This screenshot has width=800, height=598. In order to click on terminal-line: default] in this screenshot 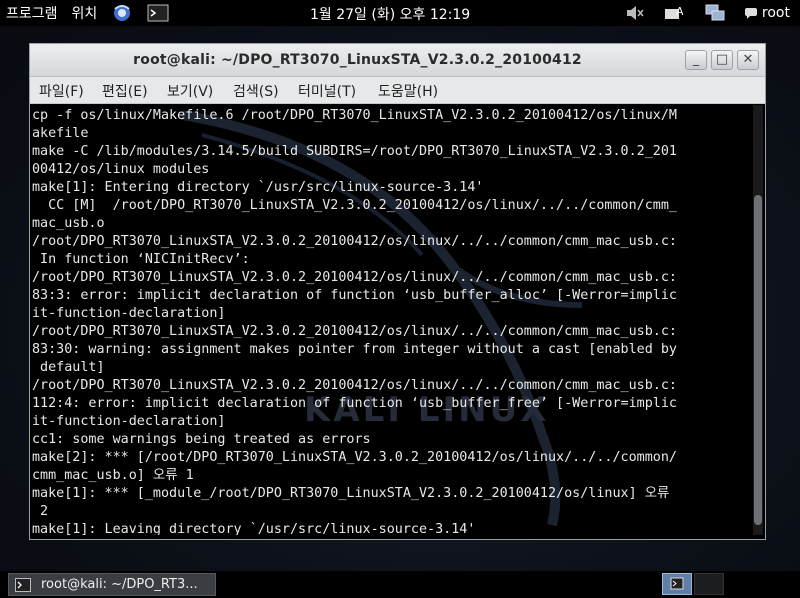, I will do `click(68, 367)`.